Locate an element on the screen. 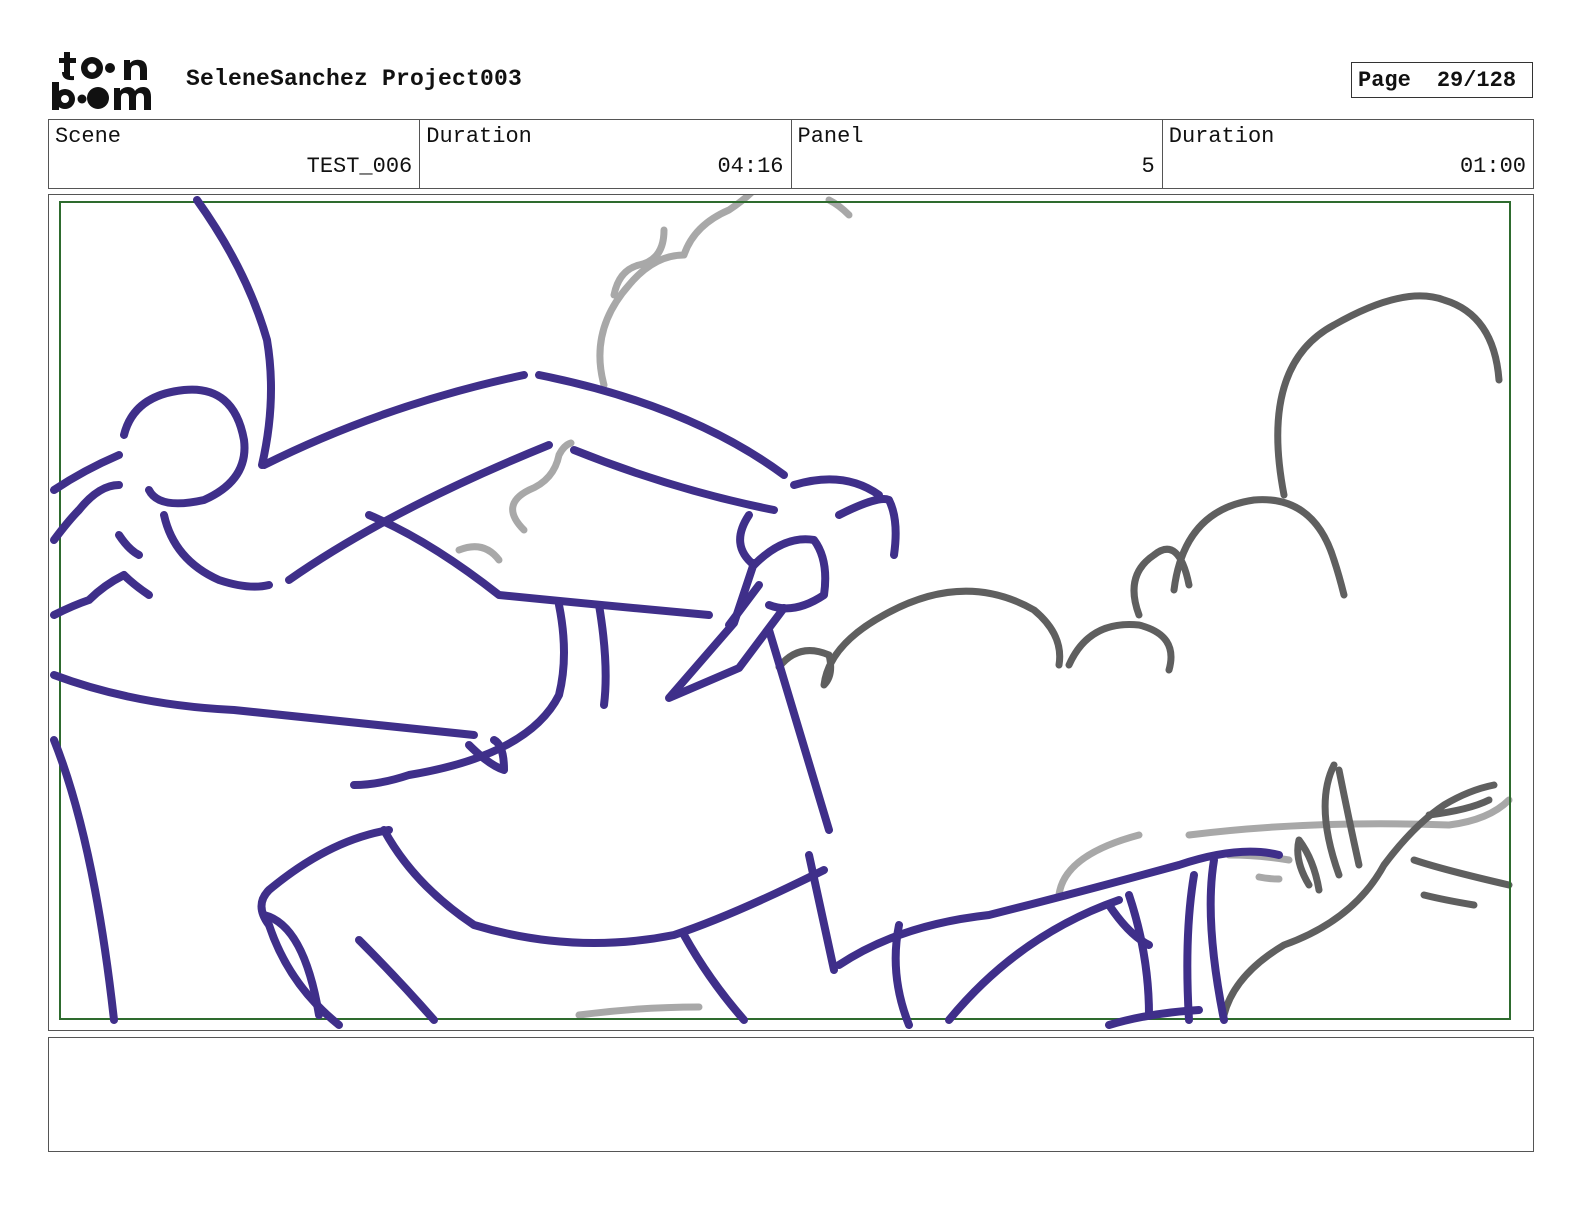  scene-cell: Scene TEST_006 is located at coordinates (234, 154).